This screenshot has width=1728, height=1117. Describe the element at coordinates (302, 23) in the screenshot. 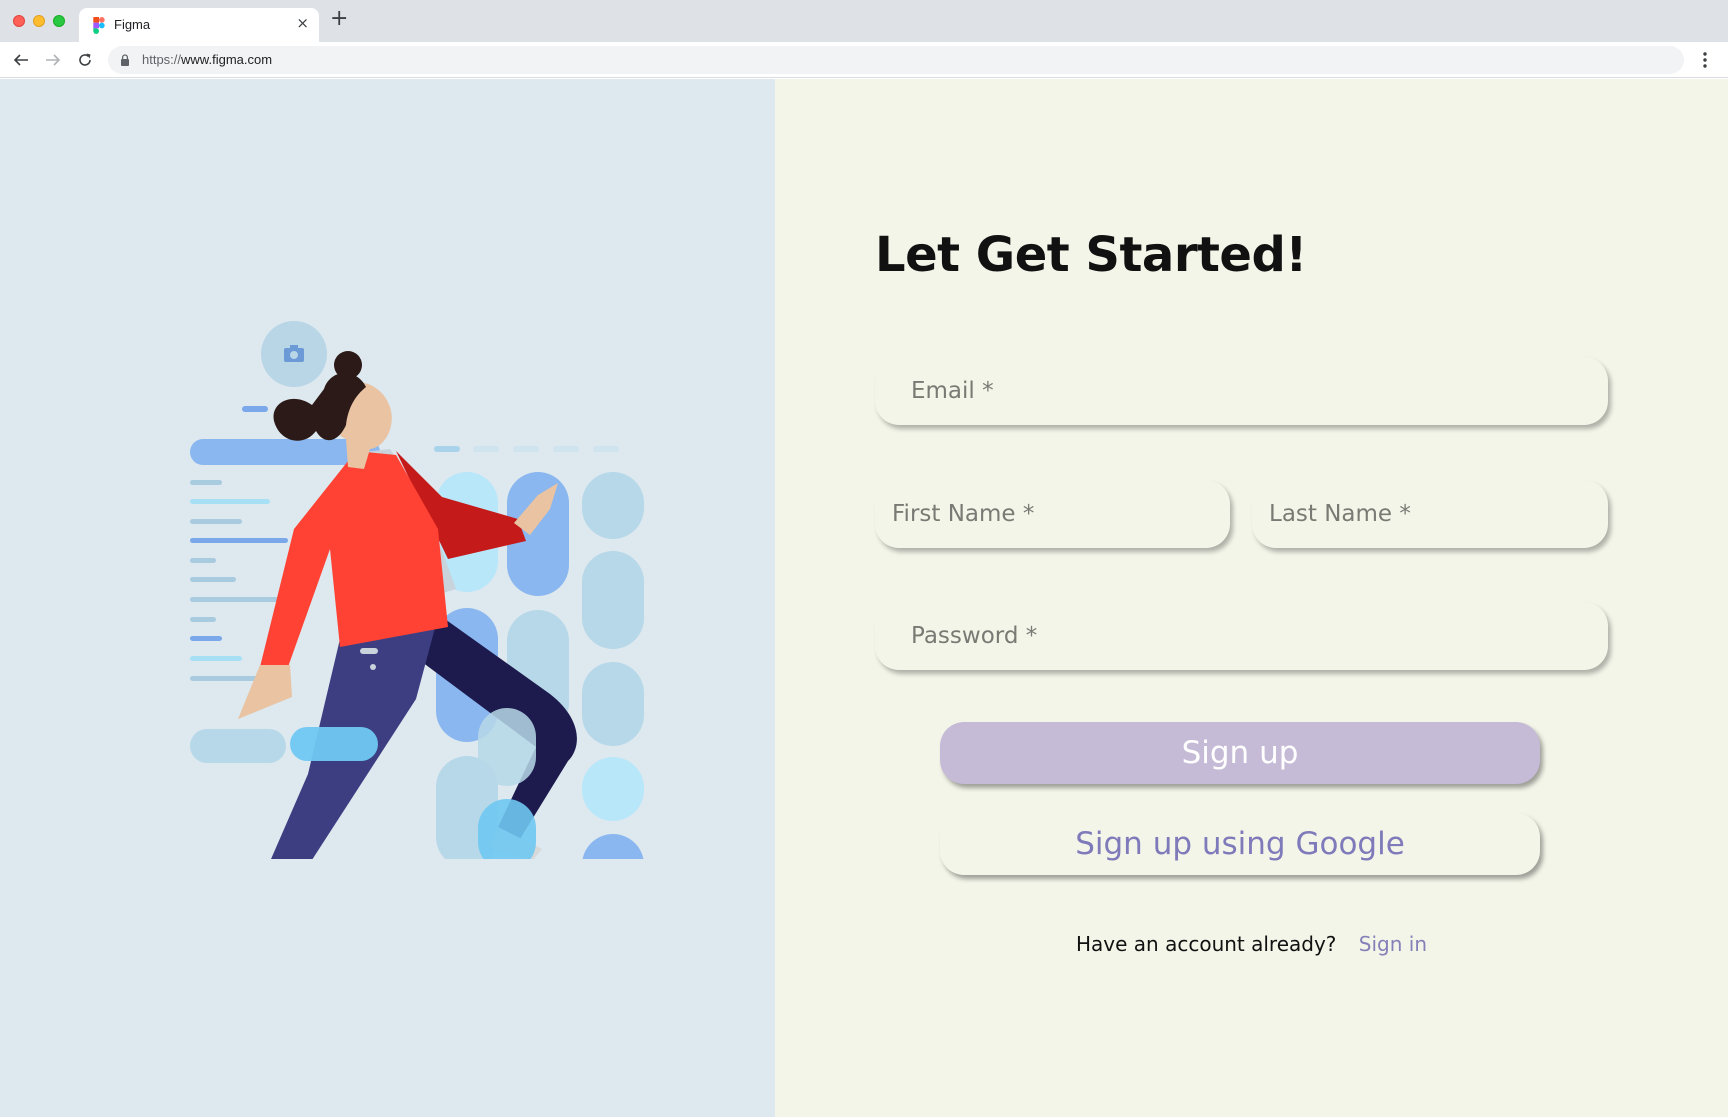

I see `tab-close-icon: ×` at that location.